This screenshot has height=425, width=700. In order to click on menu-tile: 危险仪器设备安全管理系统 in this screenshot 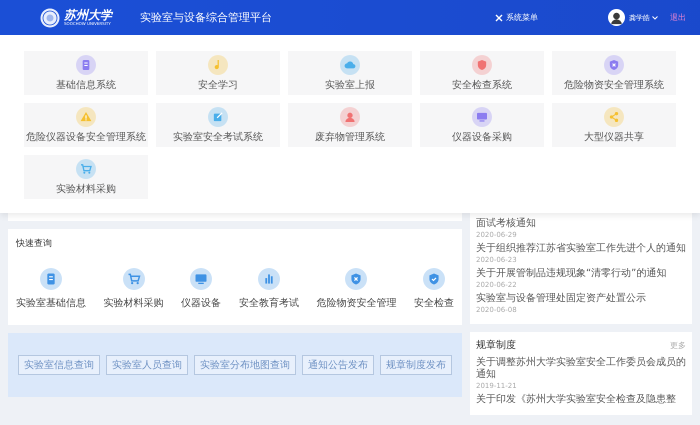, I will do `click(86, 125)`.